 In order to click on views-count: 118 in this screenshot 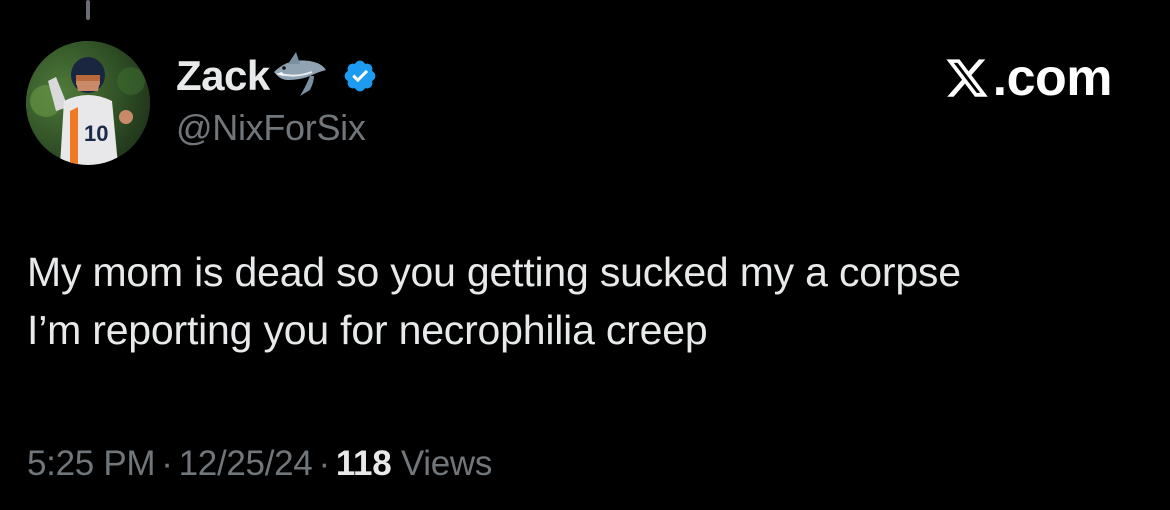, I will do `click(363, 463)`.